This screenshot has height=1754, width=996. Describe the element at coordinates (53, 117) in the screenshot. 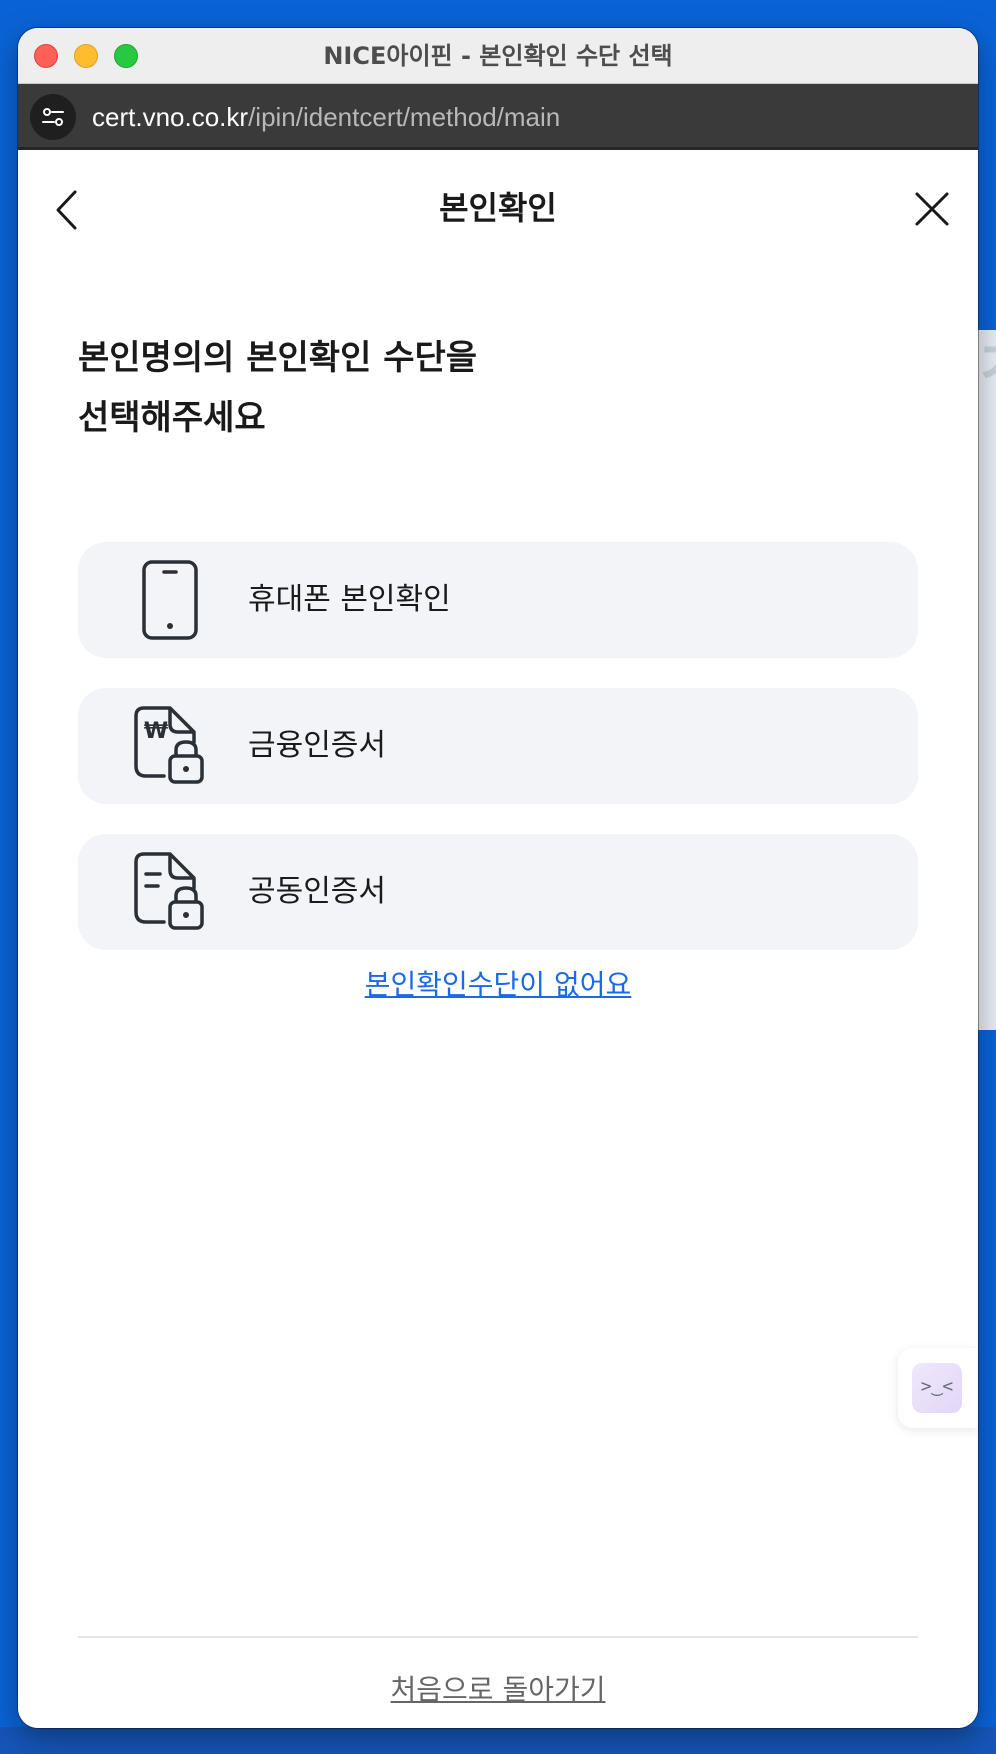

I see `site-settings-icon` at that location.